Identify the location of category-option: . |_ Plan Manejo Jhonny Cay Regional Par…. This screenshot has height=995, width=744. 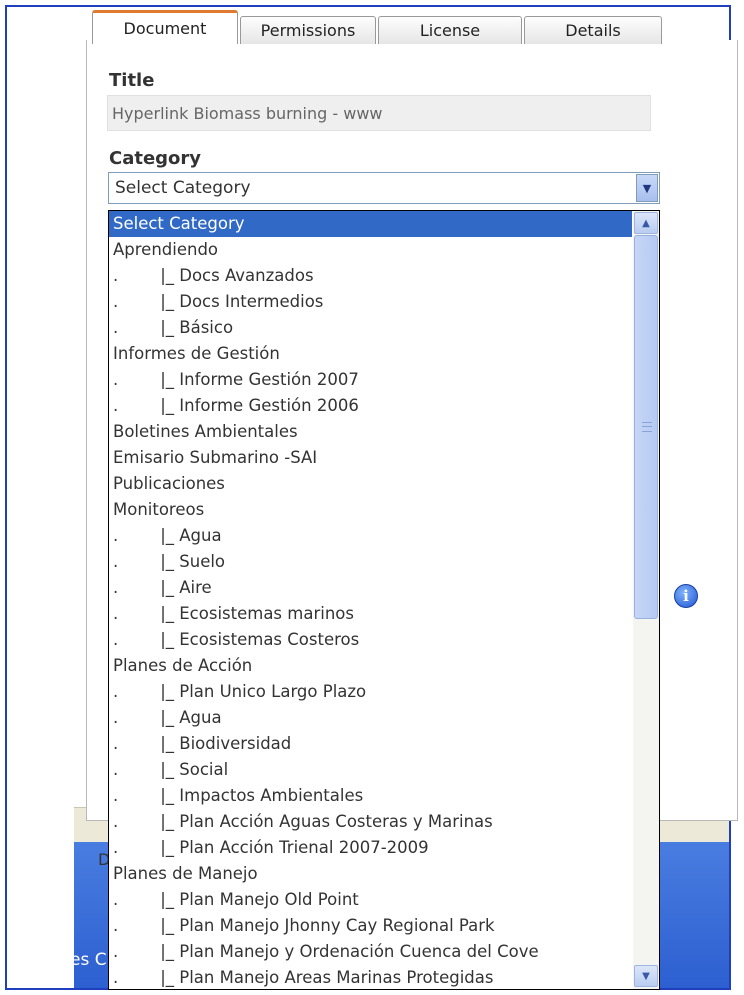
(370, 926).